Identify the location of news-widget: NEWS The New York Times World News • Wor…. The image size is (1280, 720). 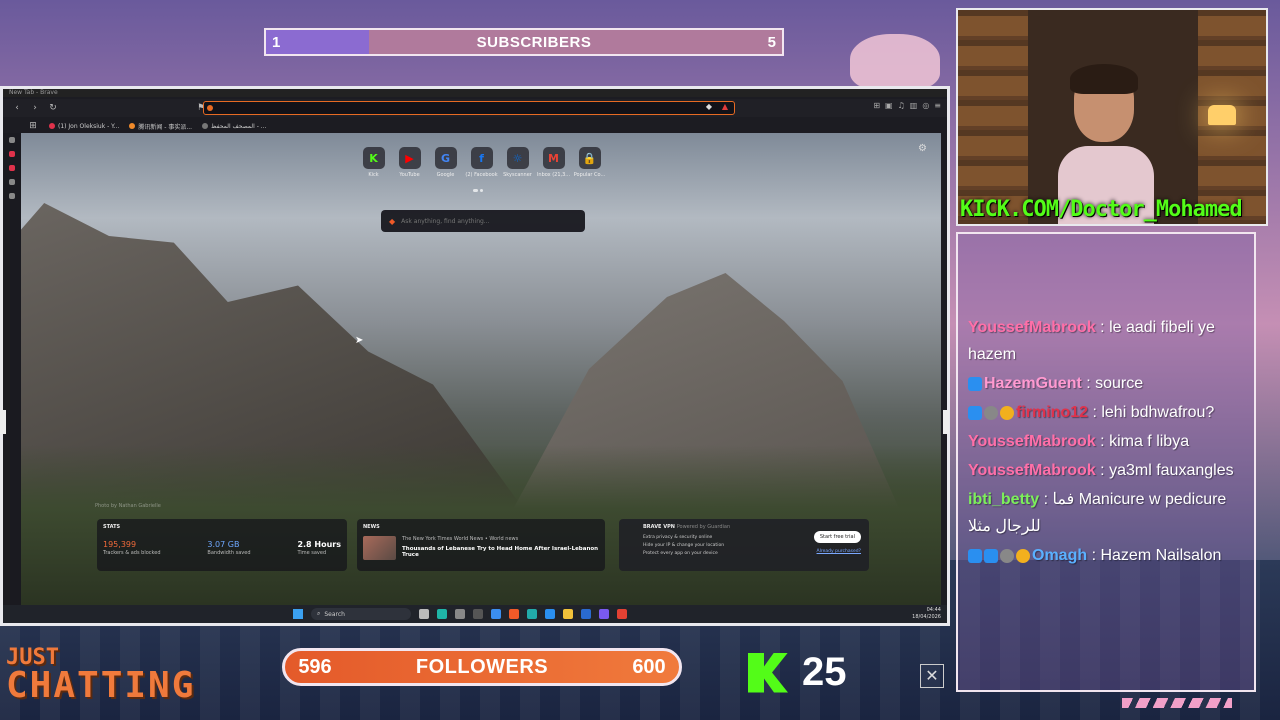
(481, 545).